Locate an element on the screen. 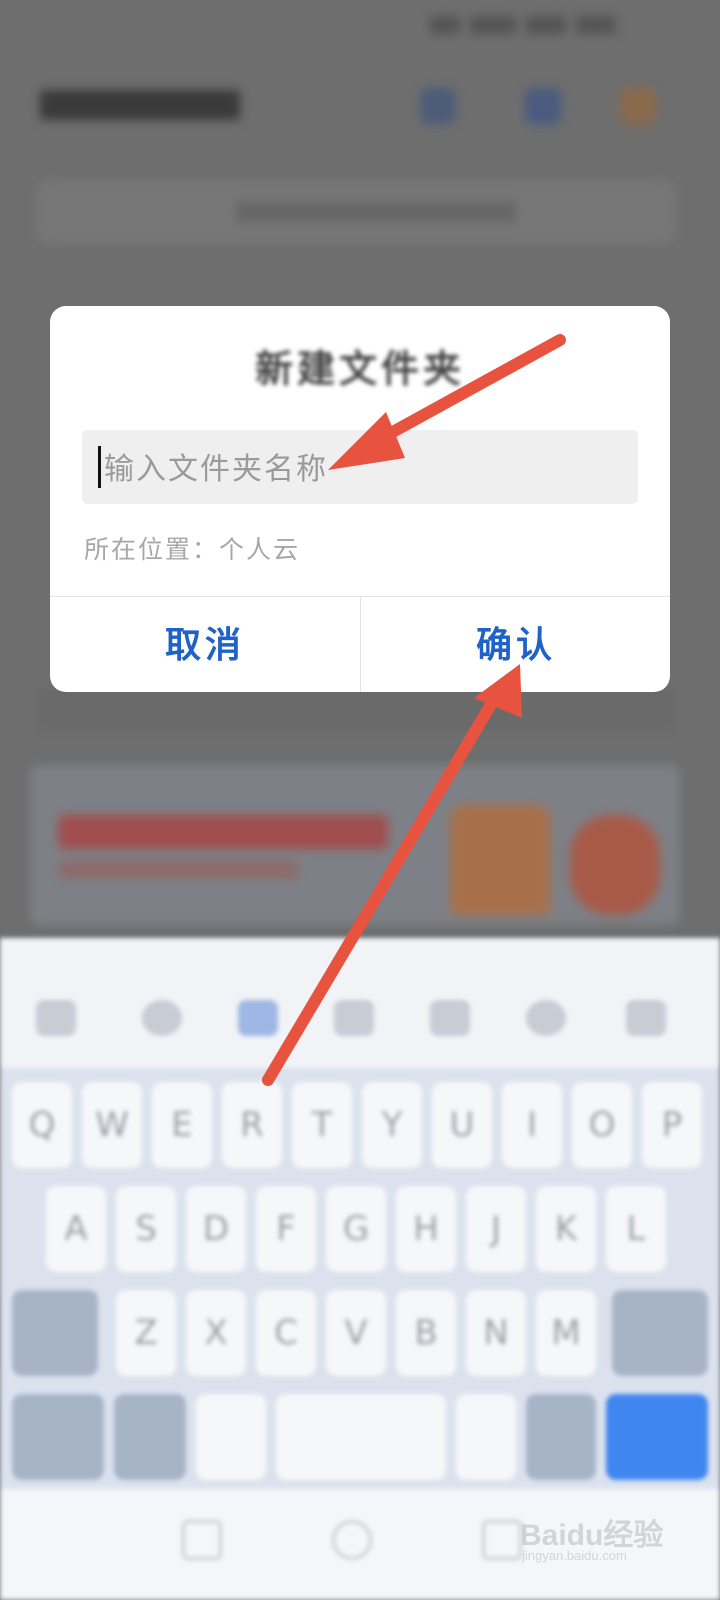  key-n: N is located at coordinates (496, 1333).